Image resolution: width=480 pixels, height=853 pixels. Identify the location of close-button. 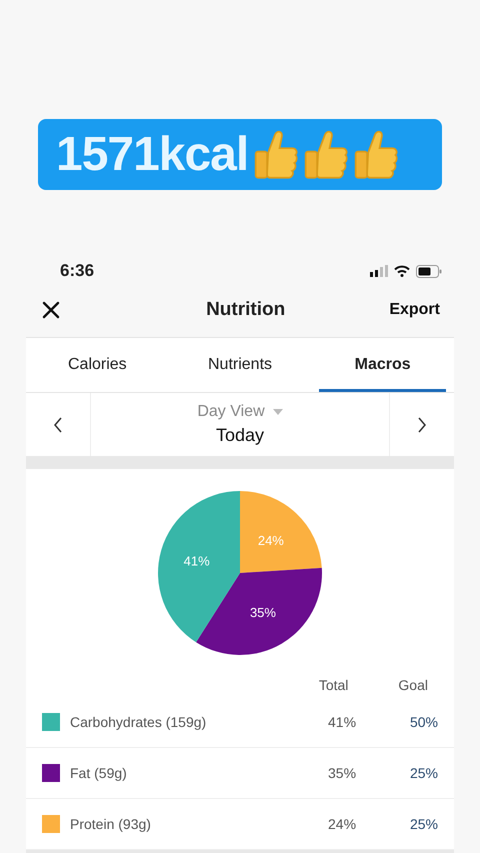
(51, 310).